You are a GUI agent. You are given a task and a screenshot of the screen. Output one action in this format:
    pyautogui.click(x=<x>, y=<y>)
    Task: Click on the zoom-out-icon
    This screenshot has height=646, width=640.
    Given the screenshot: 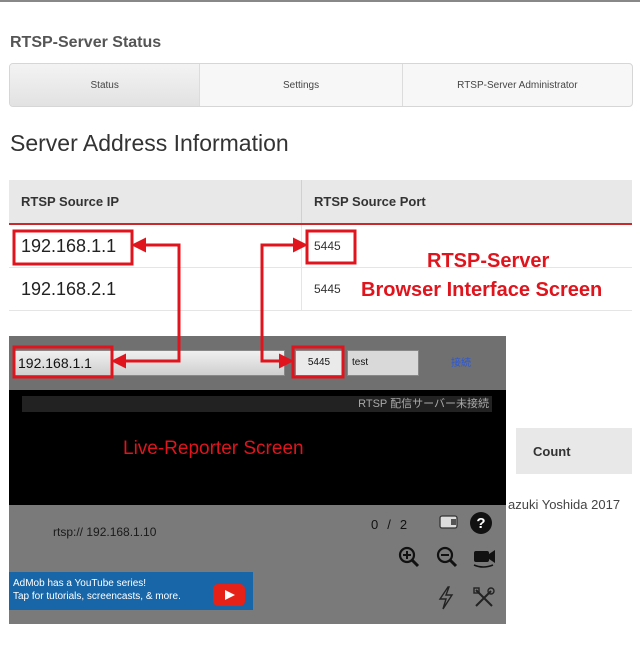 What is the action you would take?
    pyautogui.click(x=447, y=557)
    